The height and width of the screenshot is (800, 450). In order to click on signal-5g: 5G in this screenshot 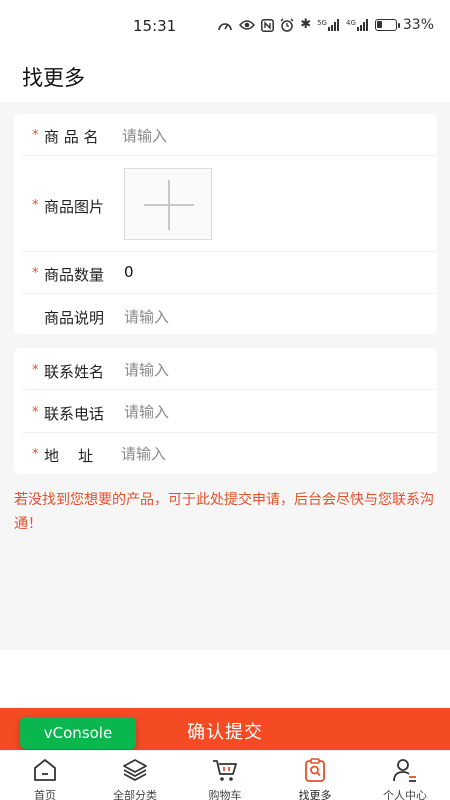, I will do `click(328, 25)`.